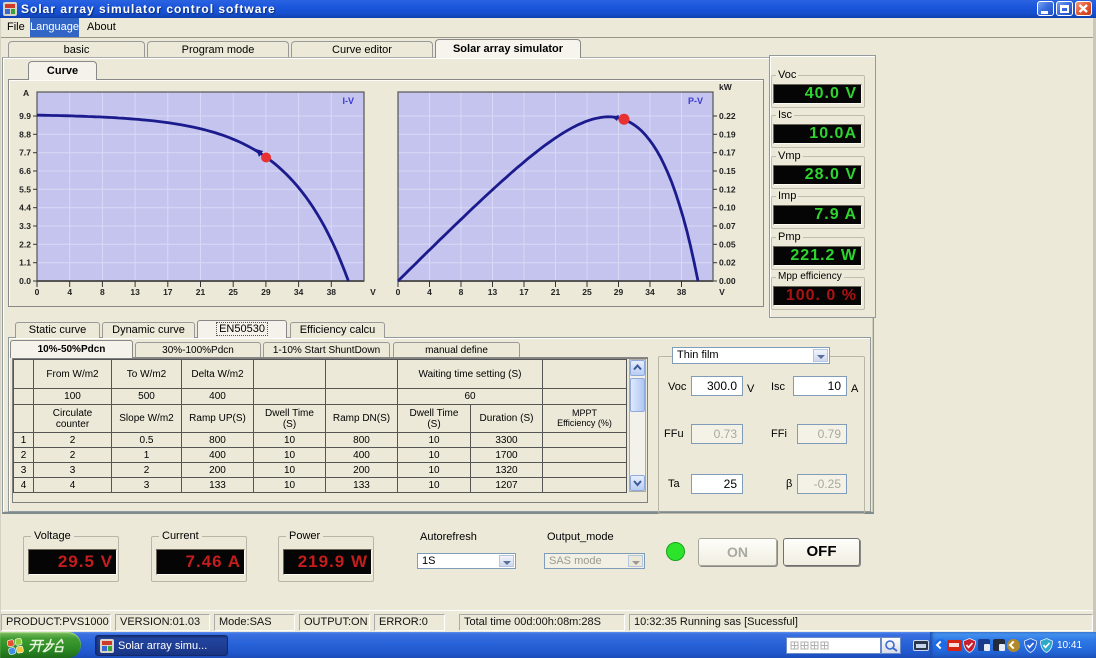 The image size is (1096, 658). I want to click on svg-text: 8.8, so click(25, 134).